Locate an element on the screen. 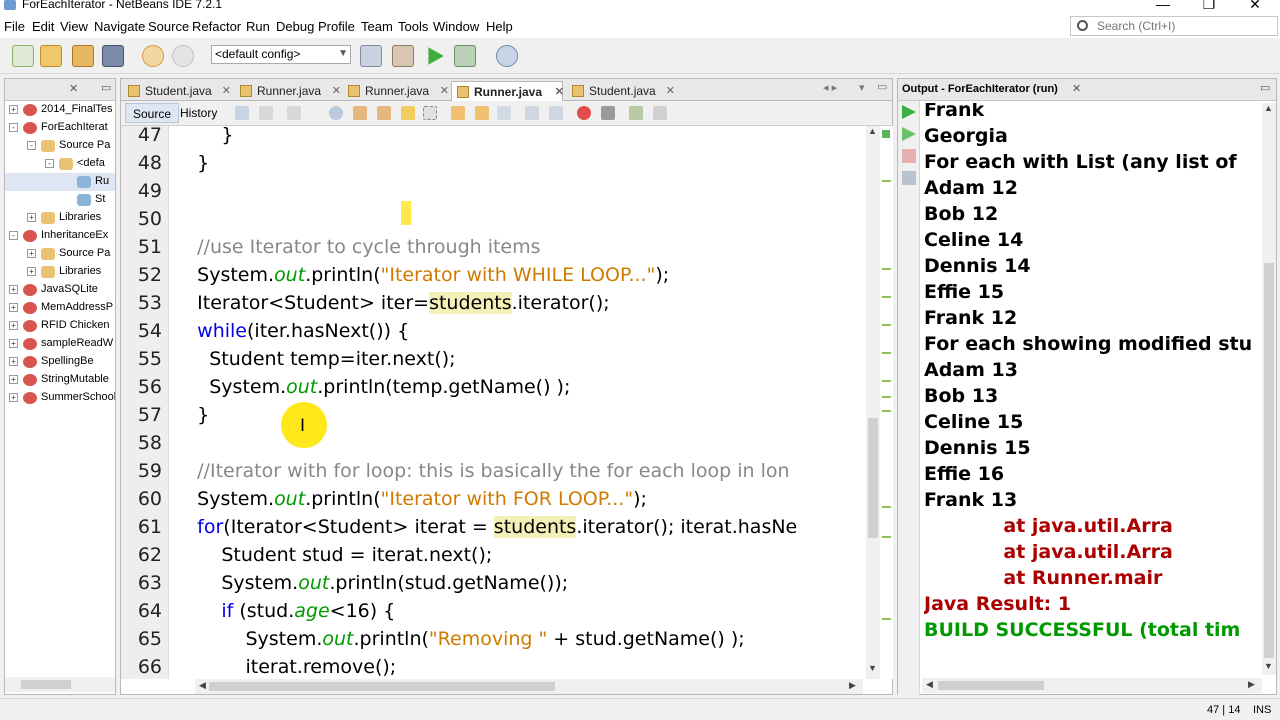  rerun-icon is located at coordinates (909, 112).